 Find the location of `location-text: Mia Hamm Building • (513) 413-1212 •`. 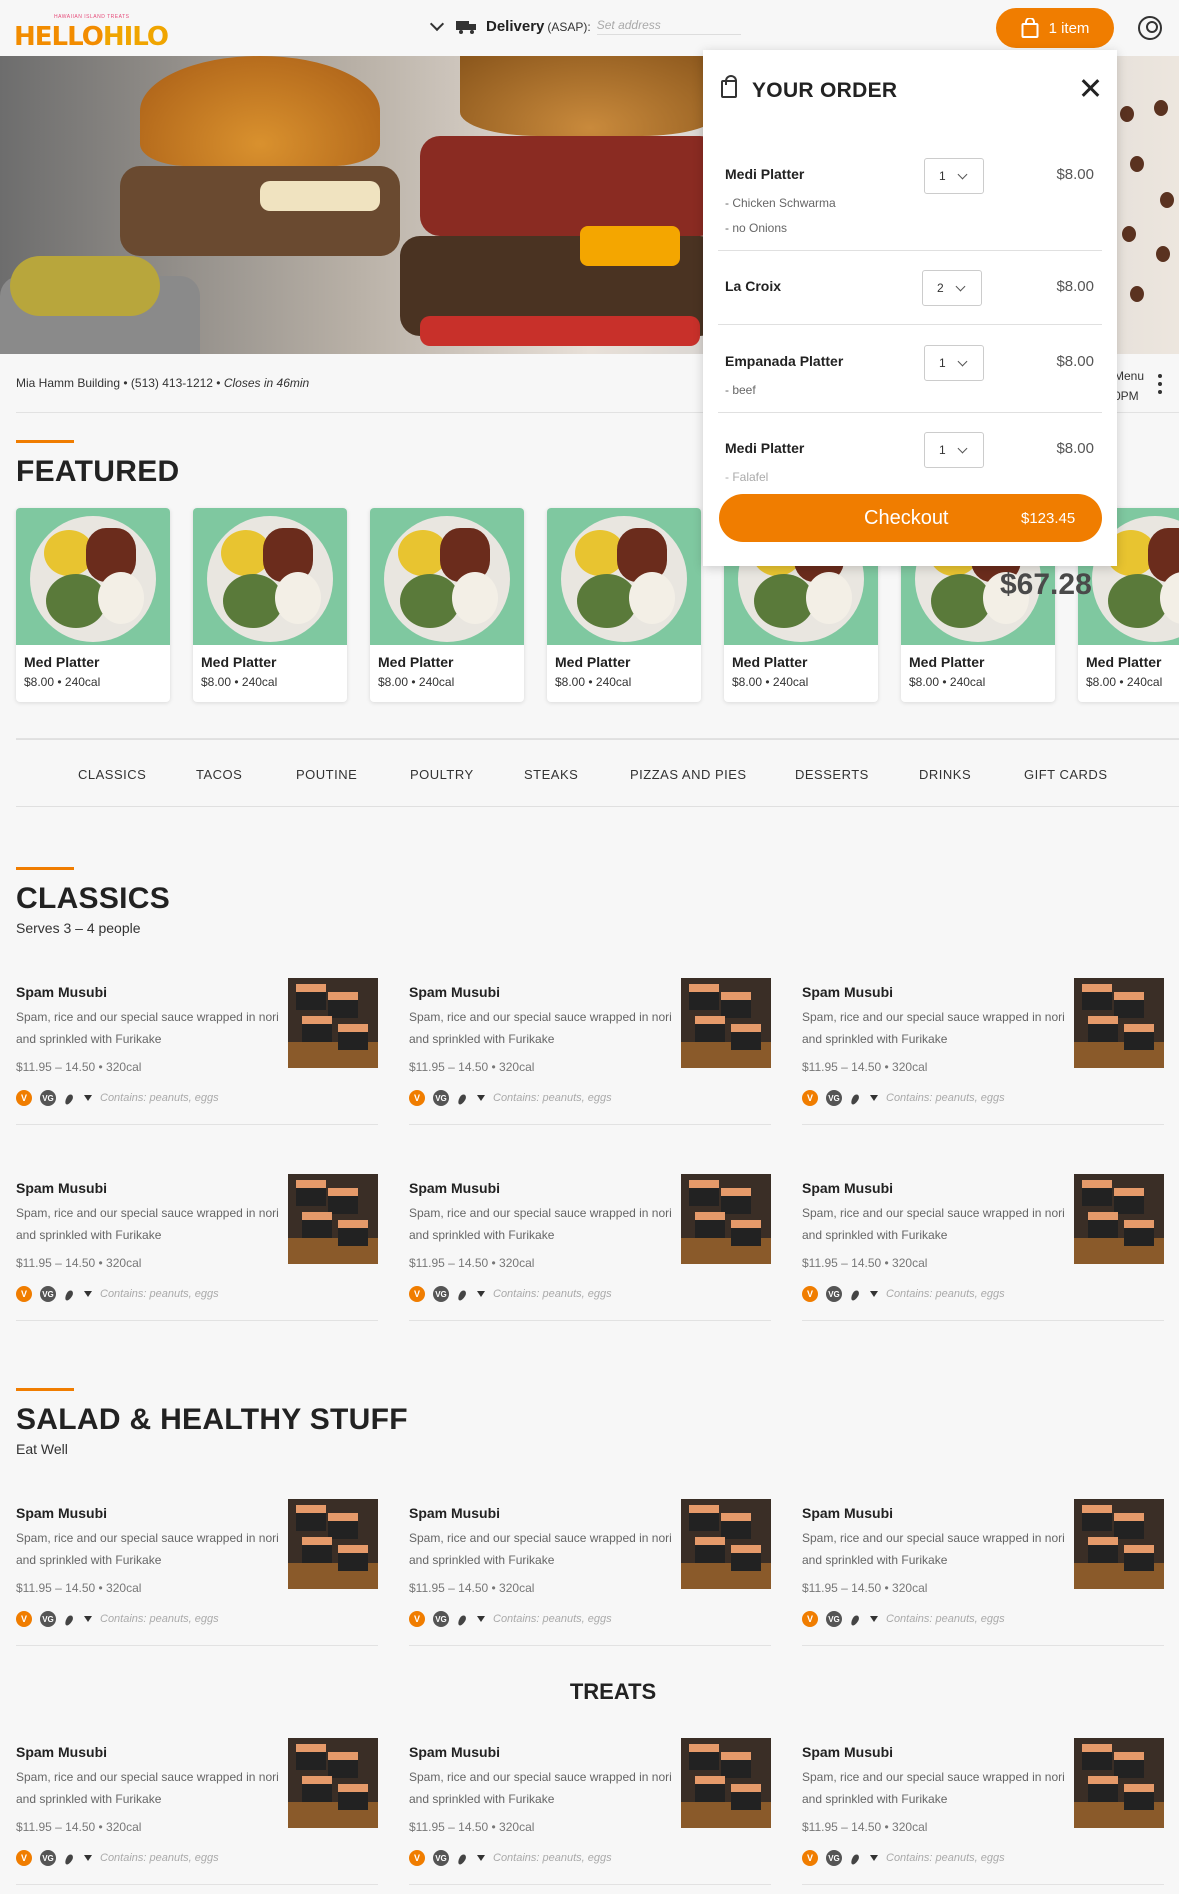

location-text: Mia Hamm Building • (513) 413-1212 • is located at coordinates (120, 383).